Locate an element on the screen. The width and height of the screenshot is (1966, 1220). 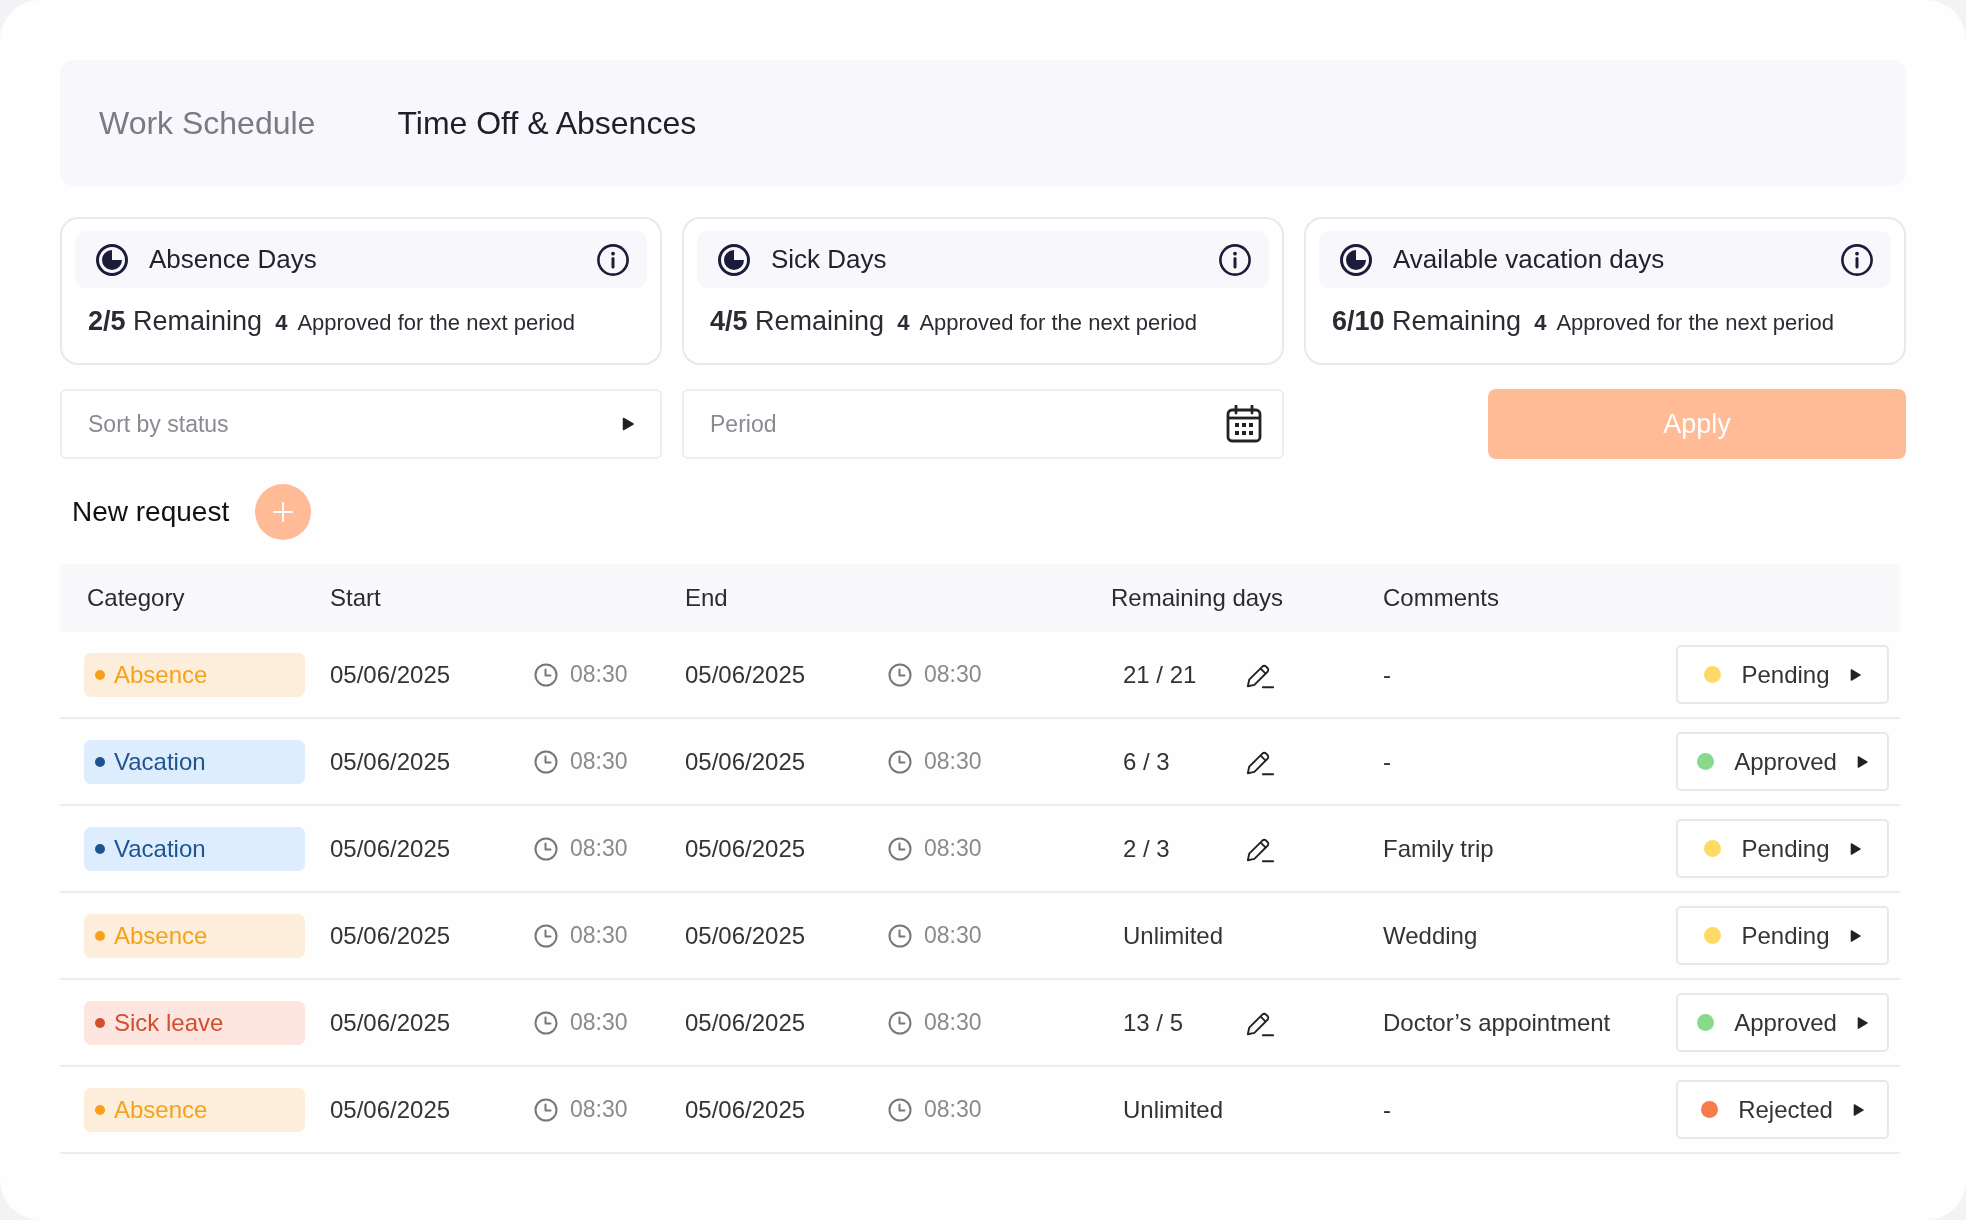
category-label: Sick leave is located at coordinates (169, 1022).